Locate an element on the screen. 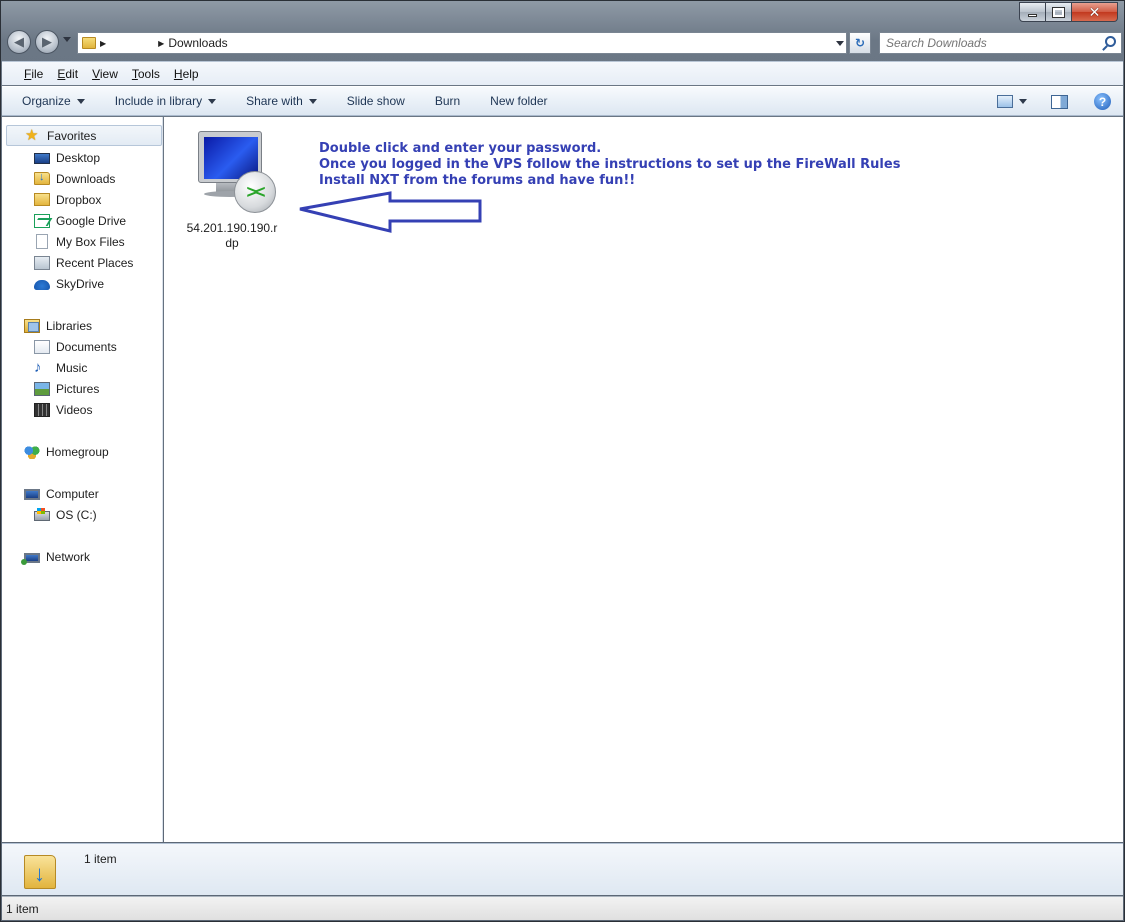 Image resolution: width=1125 pixels, height=922 pixels. annotation-line: Double click and enter your password. is located at coordinates (460, 148).